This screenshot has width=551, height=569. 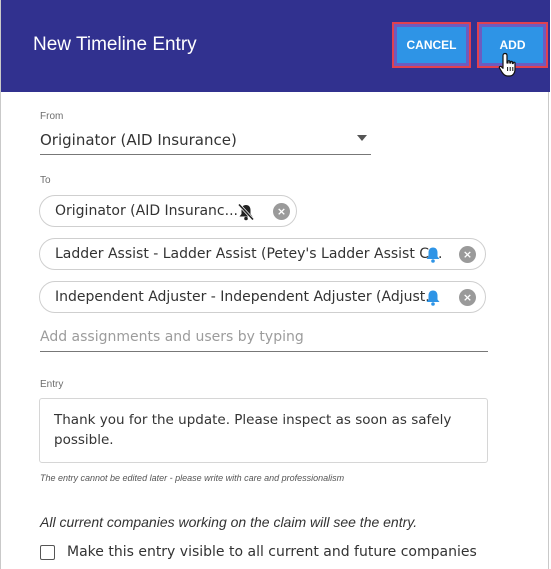 I want to click on from-select-underline, so click(x=205, y=154).